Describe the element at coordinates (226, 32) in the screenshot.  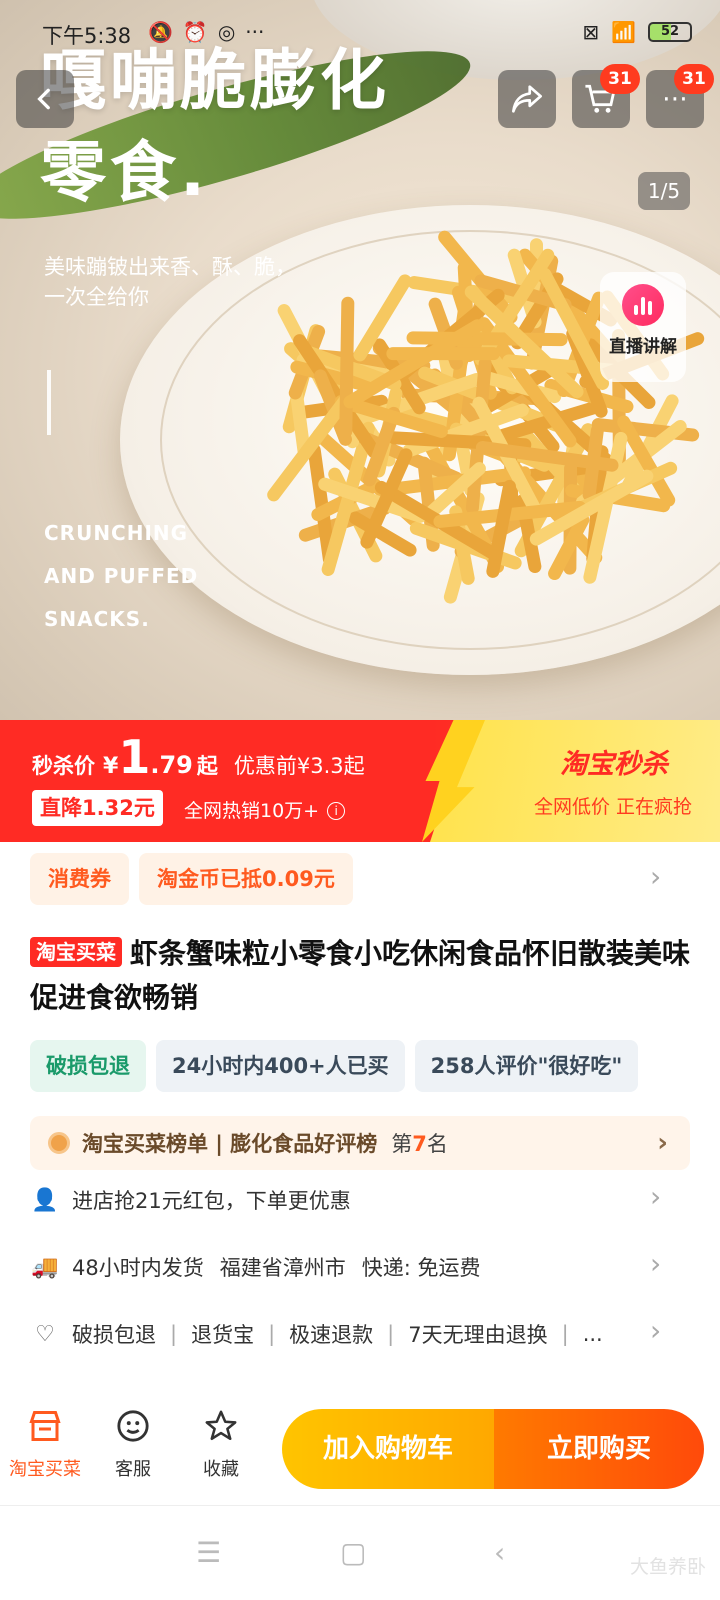
I see `app-notification-icon: ◎` at that location.